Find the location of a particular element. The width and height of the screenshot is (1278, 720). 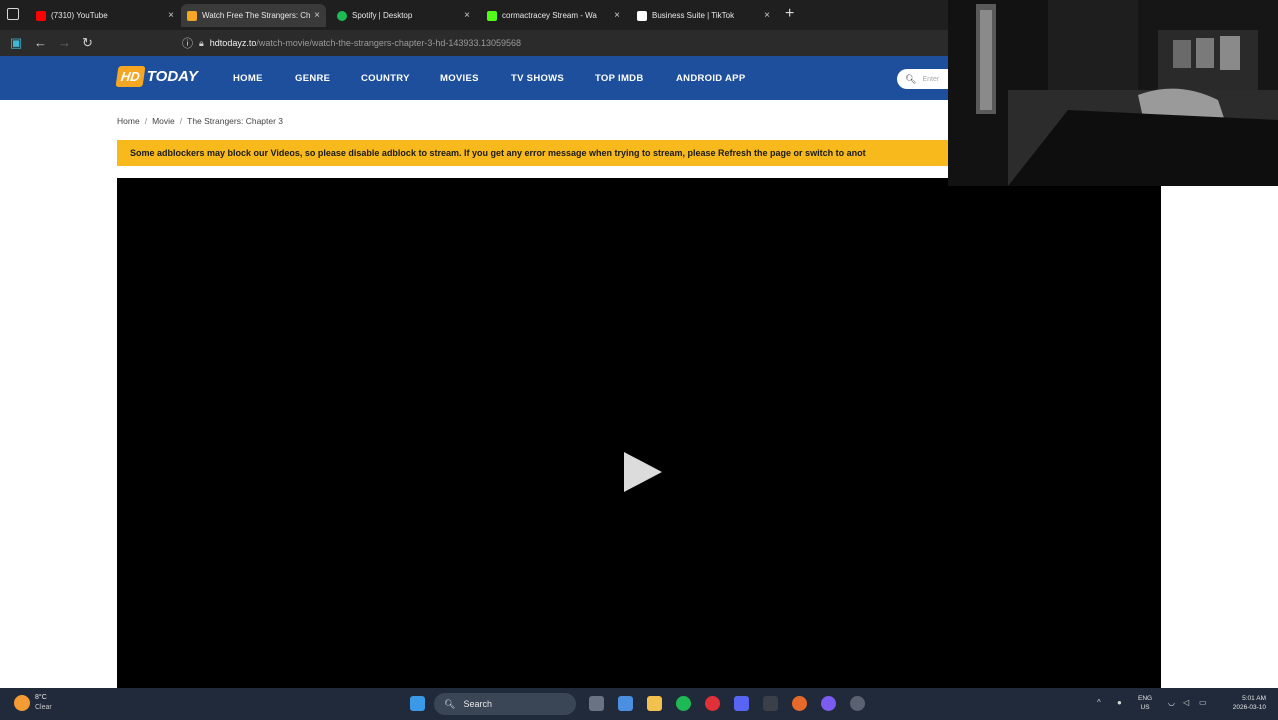

site-logo: HD TODAY is located at coordinates (156, 76).